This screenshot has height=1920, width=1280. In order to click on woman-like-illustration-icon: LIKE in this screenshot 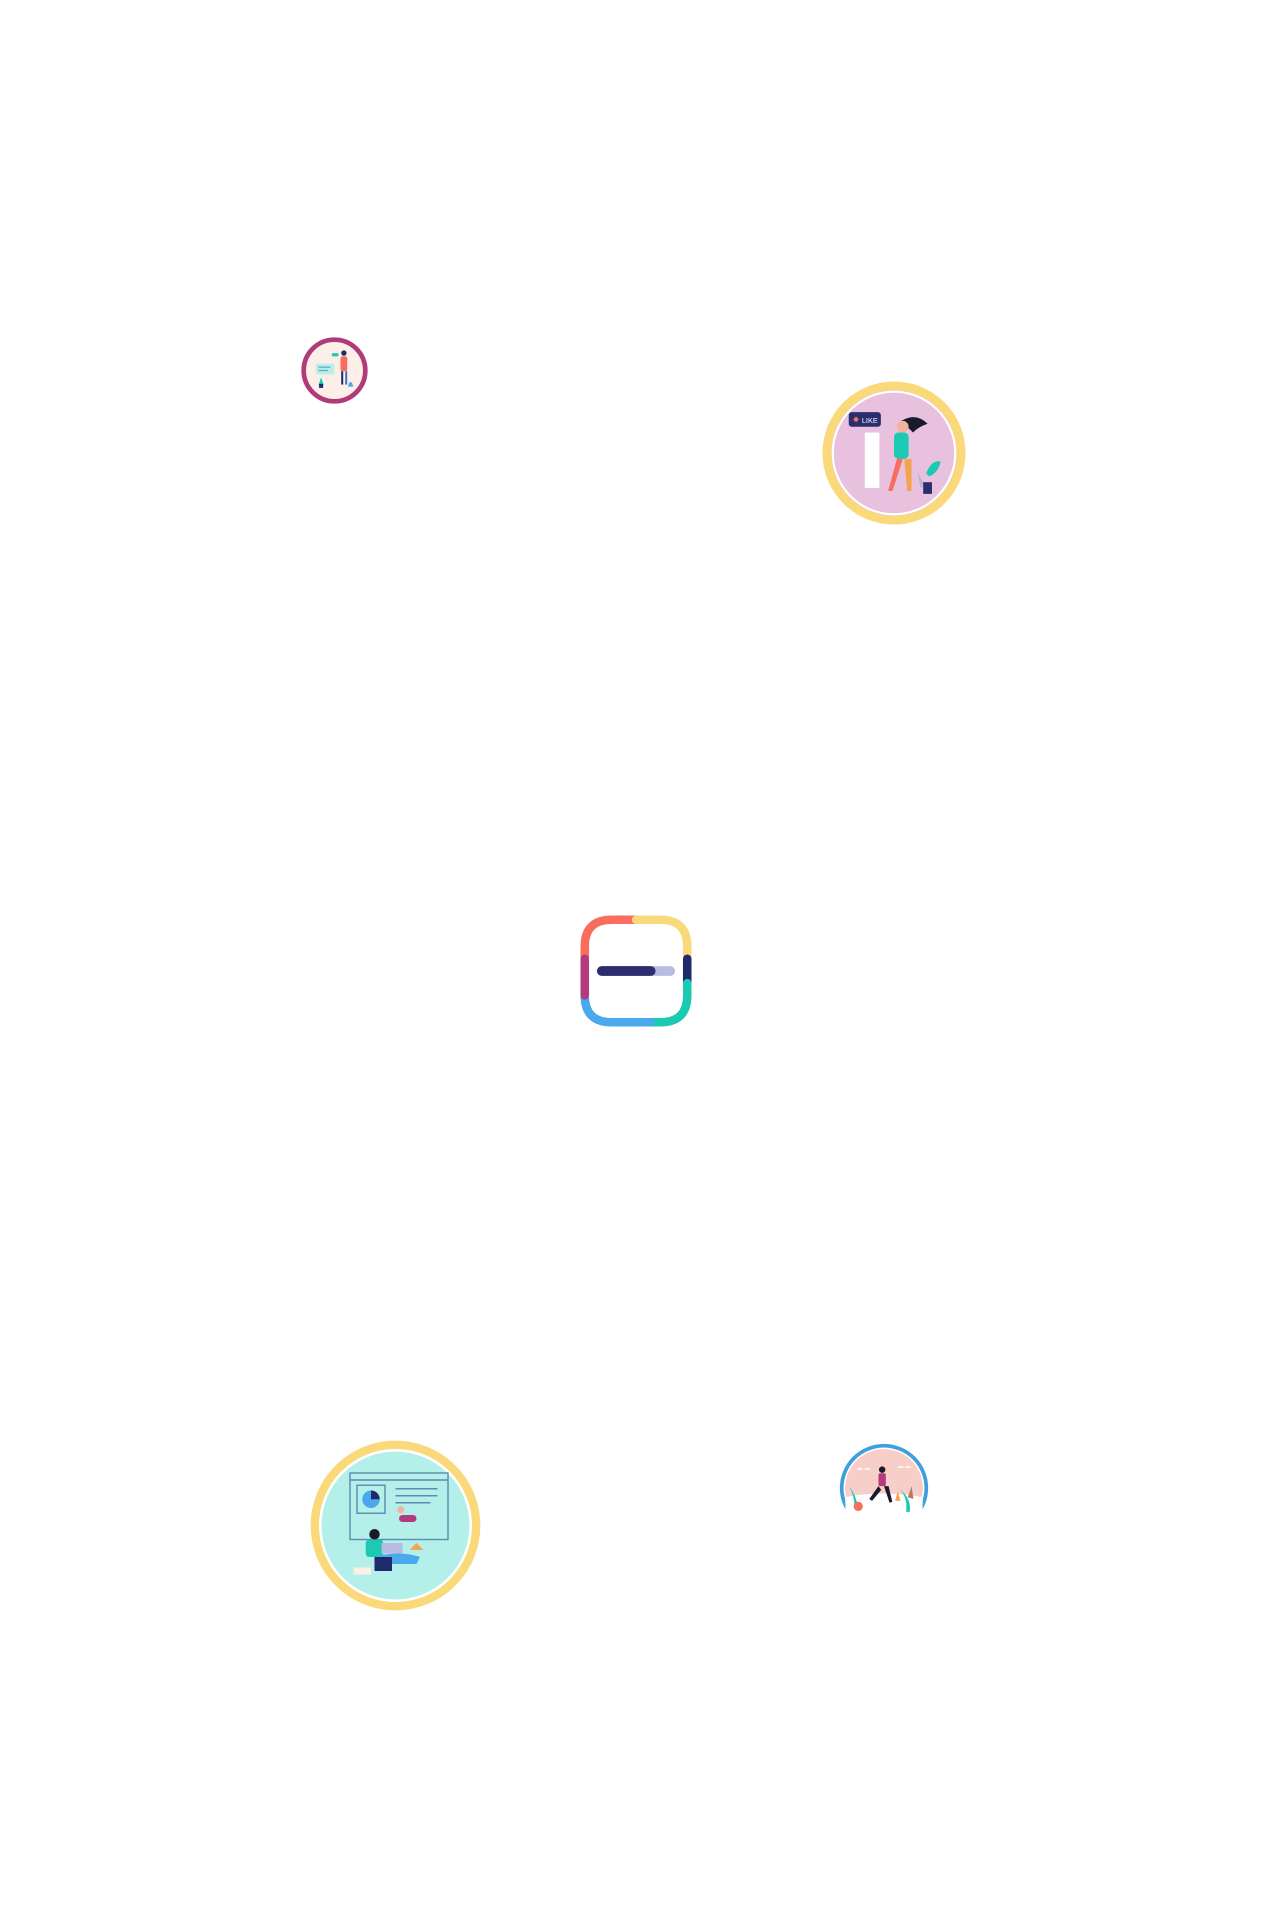, I will do `click(894, 453)`.